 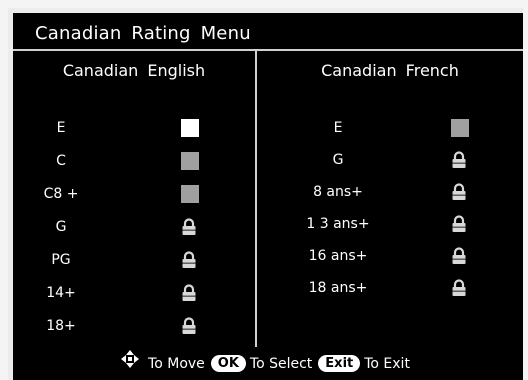 I want to click on english-rating-row: PG, so click(x=134, y=260).